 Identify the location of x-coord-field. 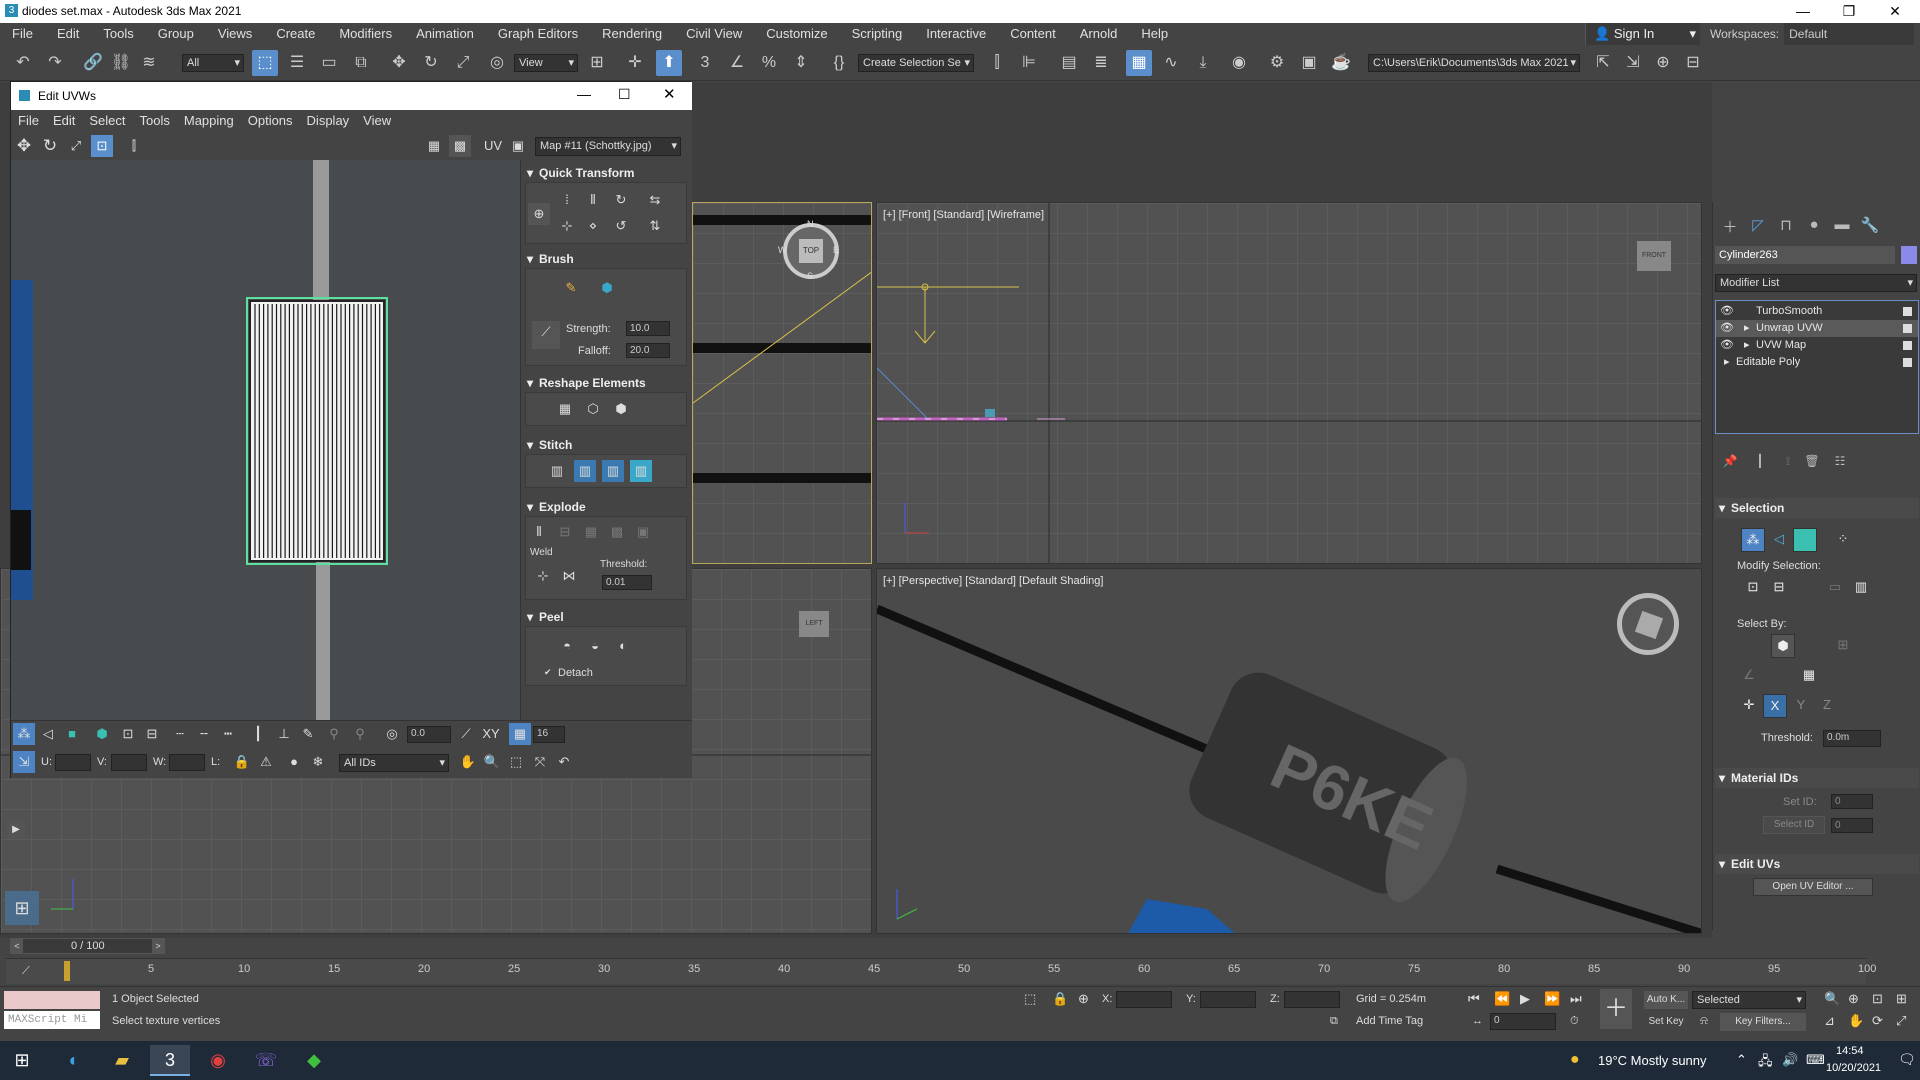
(1144, 999).